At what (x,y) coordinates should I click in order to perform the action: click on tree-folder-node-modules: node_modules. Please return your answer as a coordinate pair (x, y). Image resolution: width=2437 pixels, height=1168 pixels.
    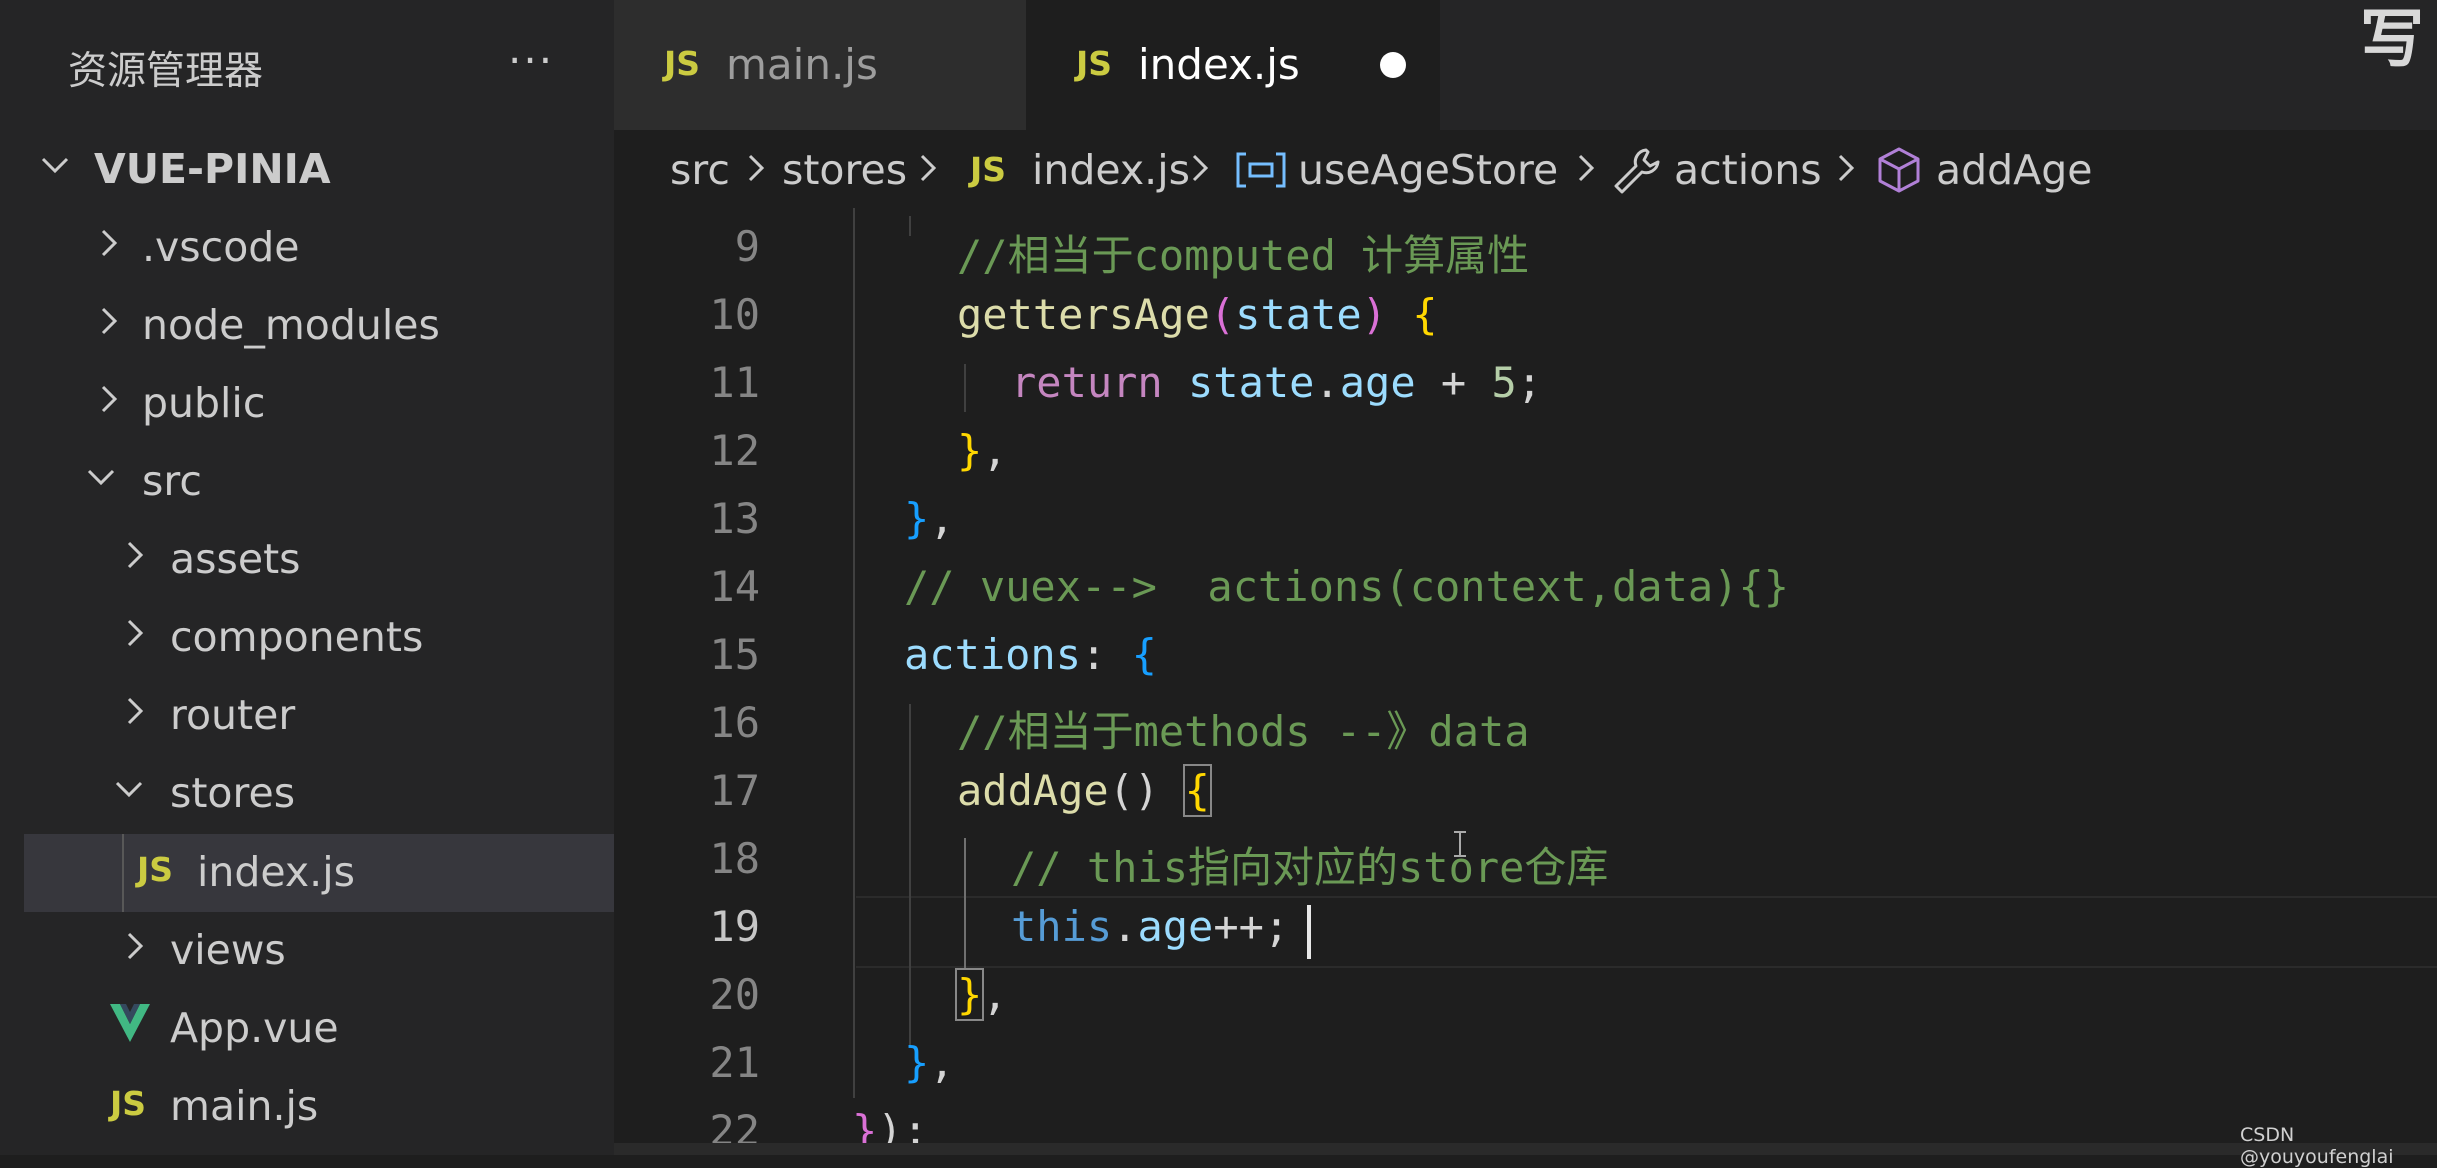
    Looking at the image, I should click on (319, 326).